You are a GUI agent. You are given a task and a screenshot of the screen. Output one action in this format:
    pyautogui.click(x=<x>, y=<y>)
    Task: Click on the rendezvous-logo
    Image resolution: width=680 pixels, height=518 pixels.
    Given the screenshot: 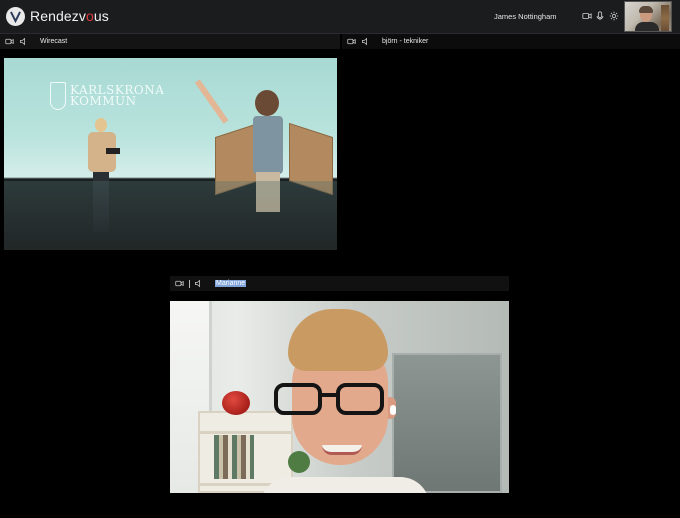 What is the action you would take?
    pyautogui.click(x=15, y=16)
    